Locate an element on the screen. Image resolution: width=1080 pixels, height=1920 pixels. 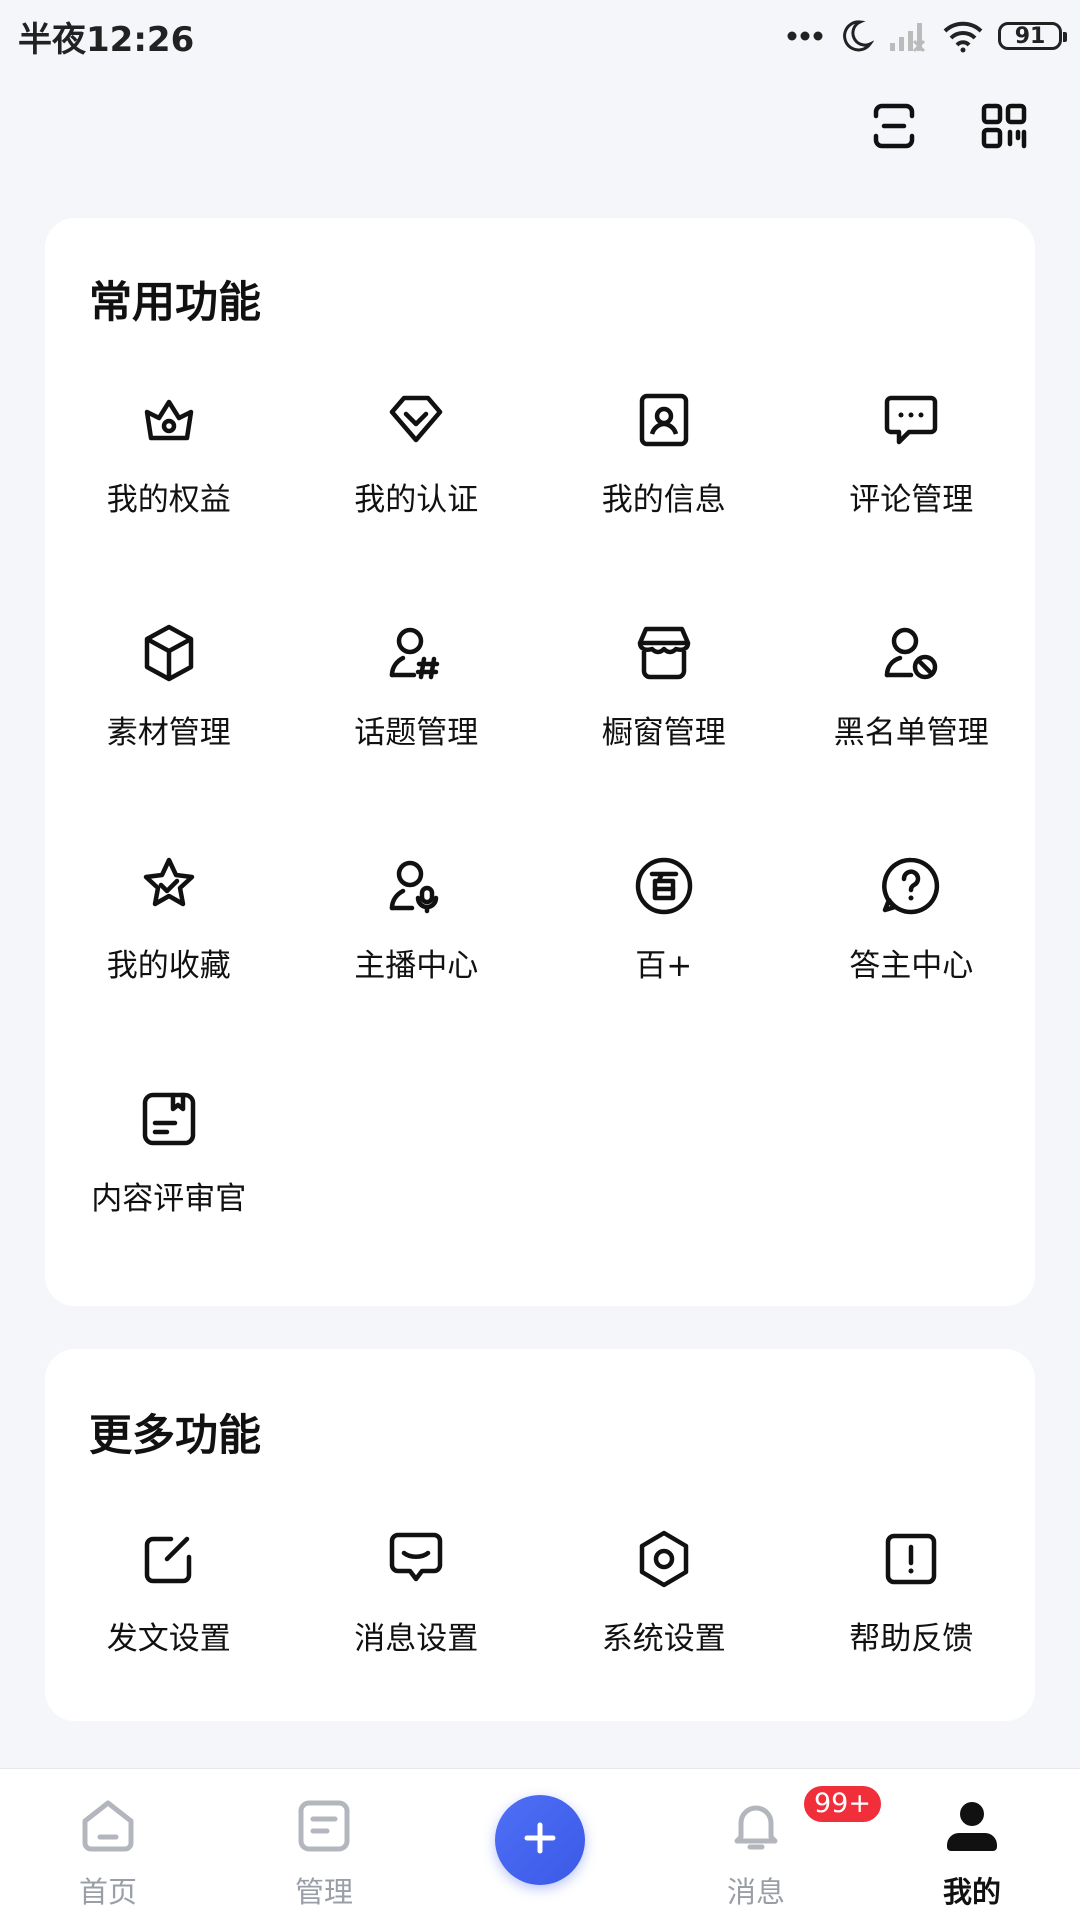
streamer-center-item: 主播中心 is located at coordinates (417, 970).